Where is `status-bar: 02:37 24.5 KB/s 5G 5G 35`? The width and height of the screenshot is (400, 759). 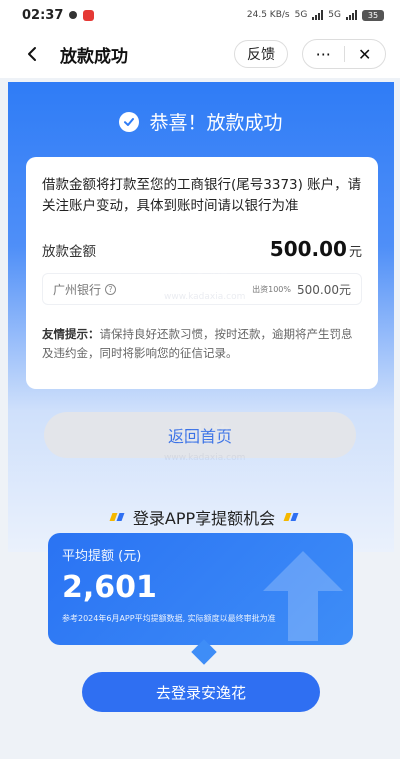
status-bar: 02:37 24.5 KB/s 5G 5G 35 is located at coordinates (200, 15).